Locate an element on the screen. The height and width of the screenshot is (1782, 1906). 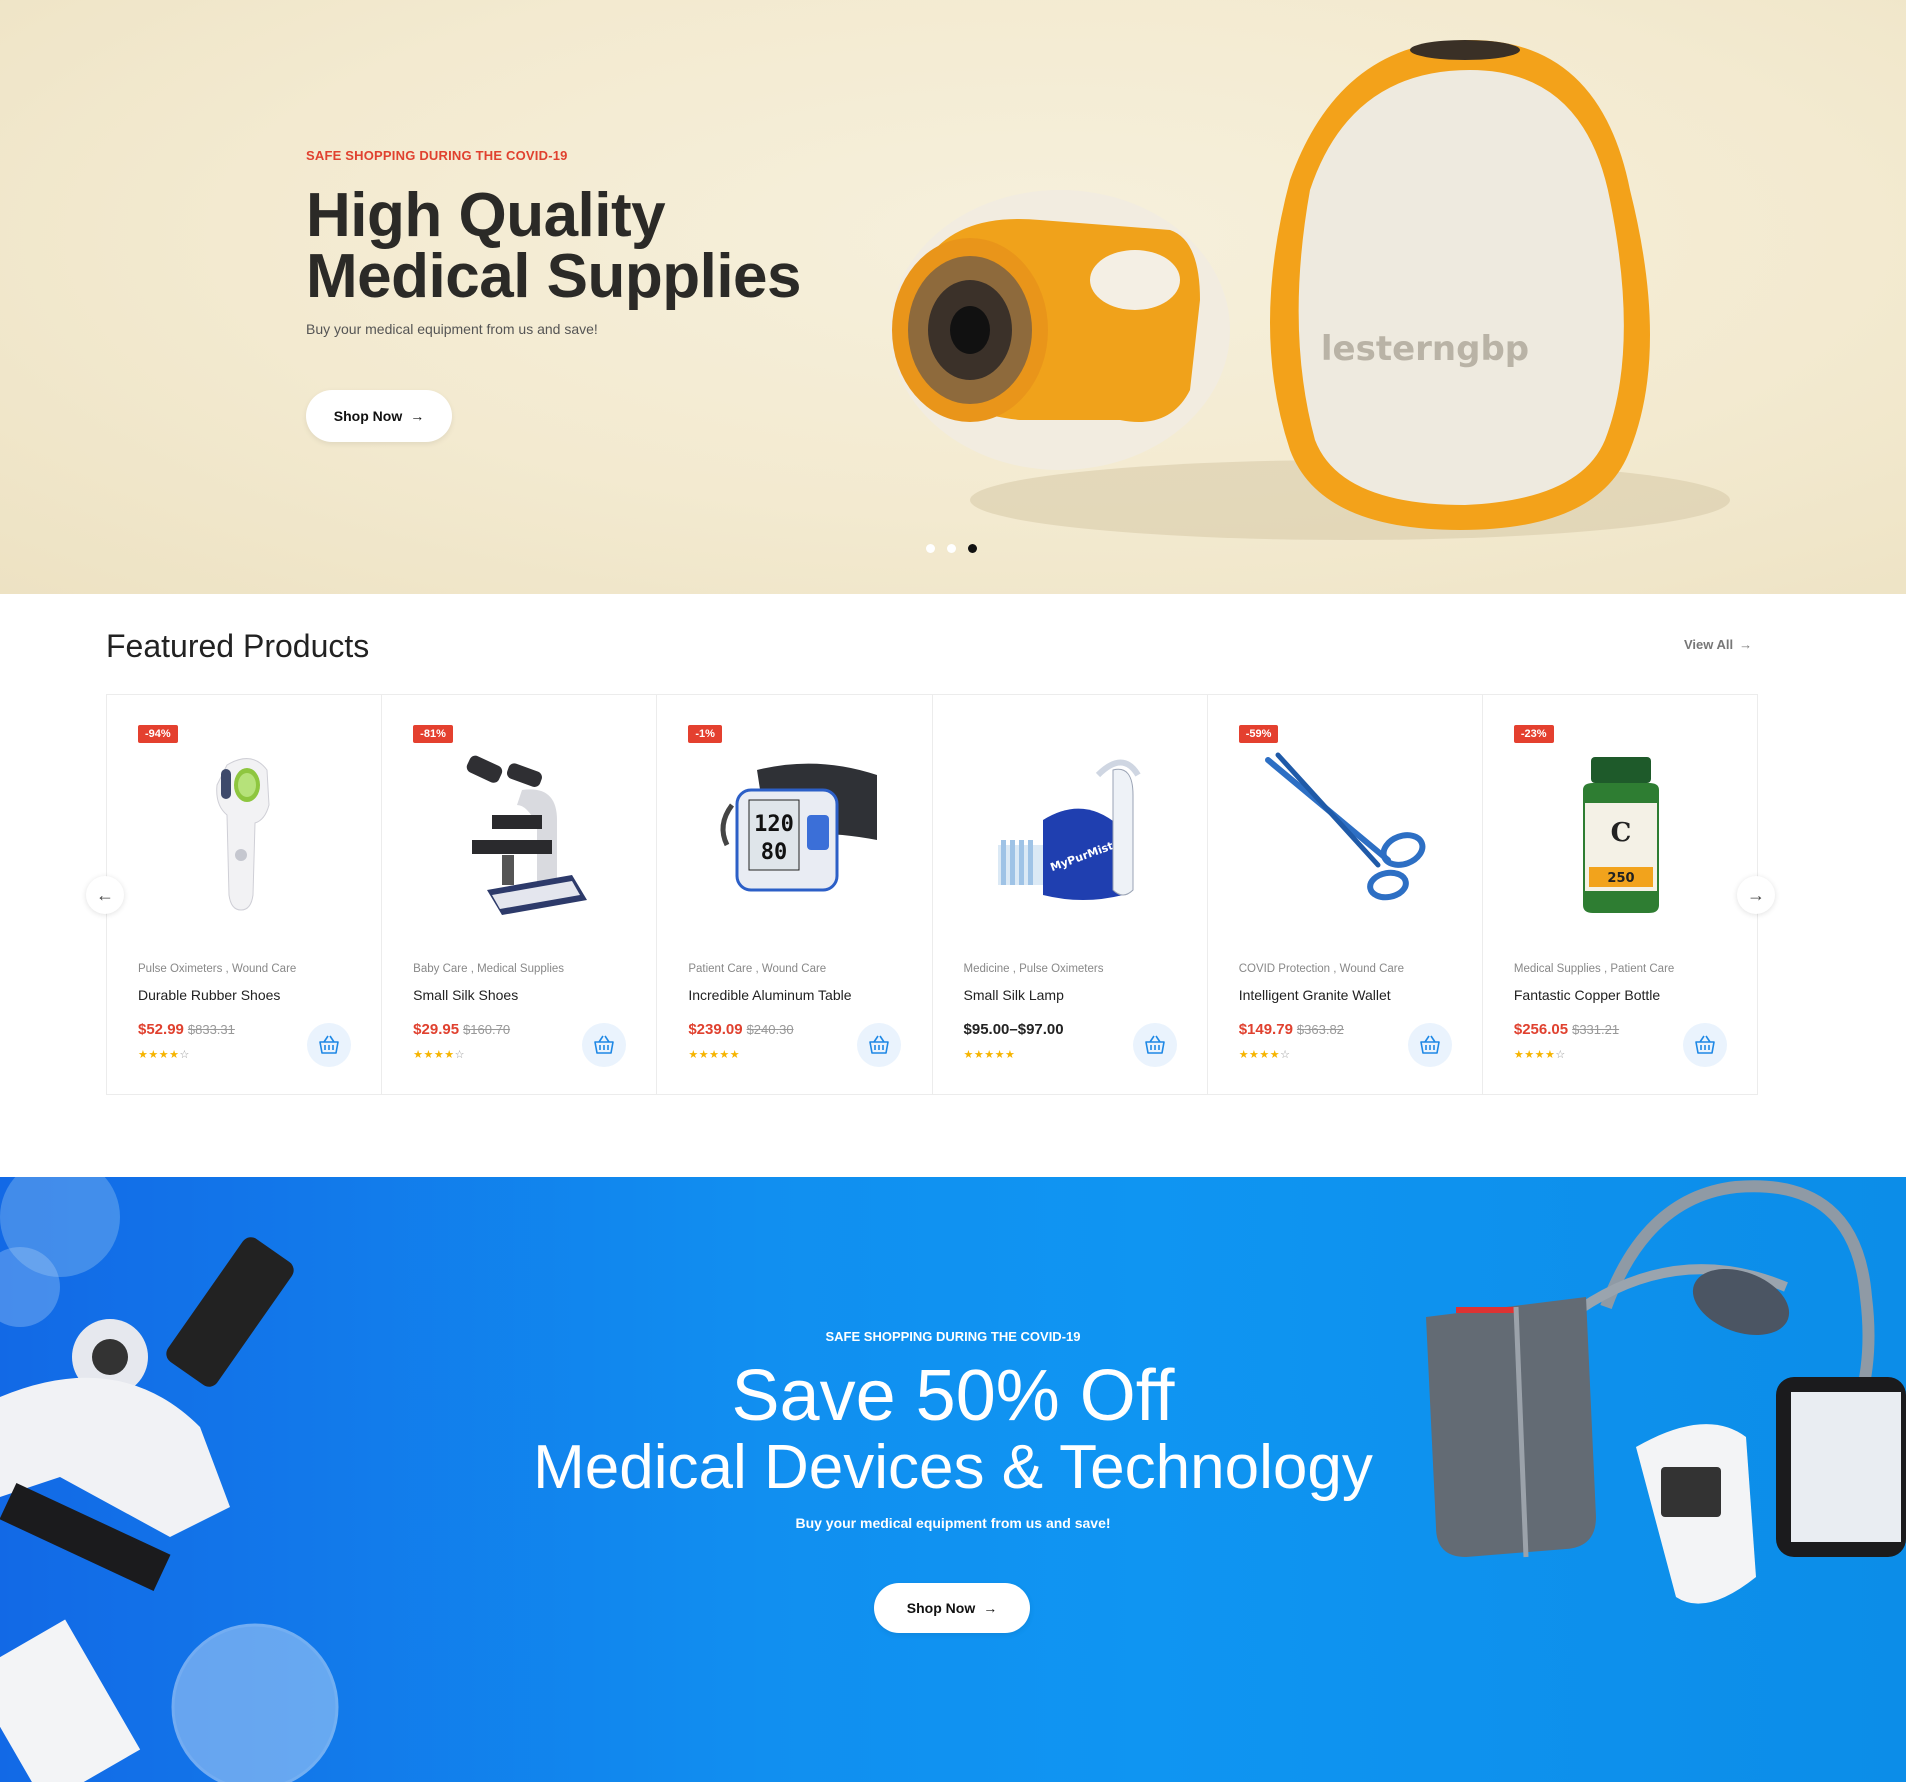
current-price: $256.05 is located at coordinates (1541, 1029).